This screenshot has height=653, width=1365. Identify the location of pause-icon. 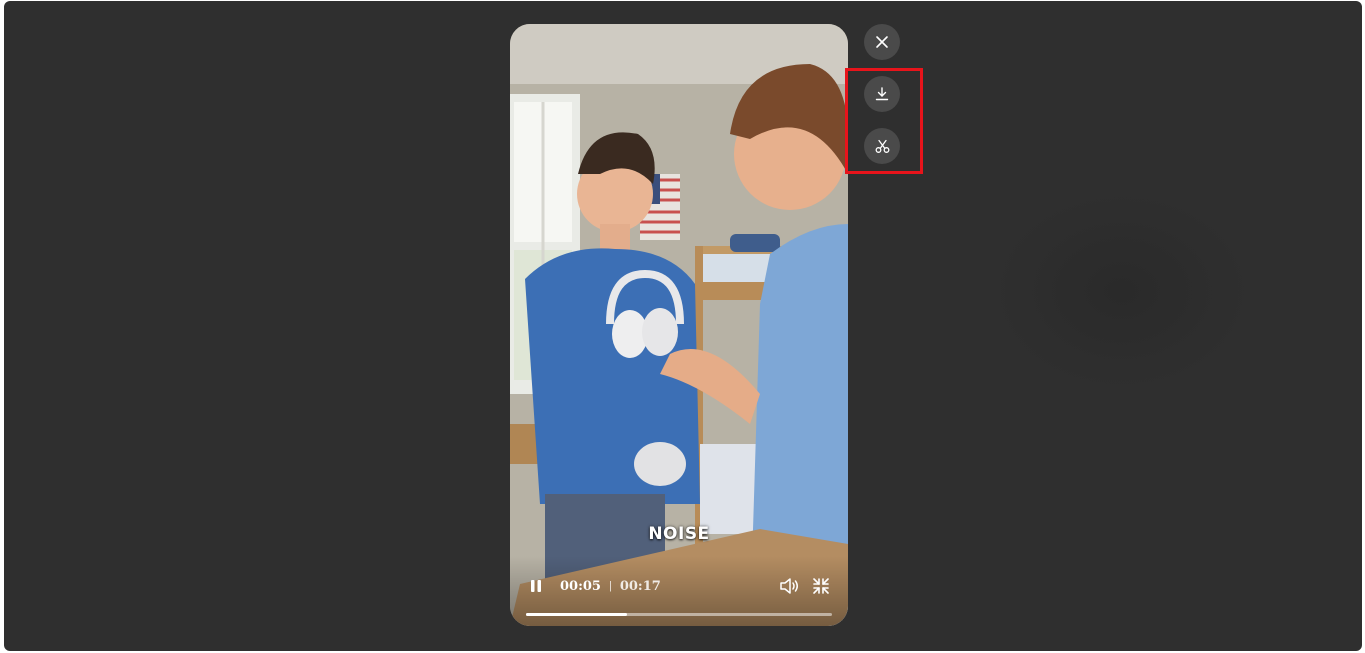
(536, 586).